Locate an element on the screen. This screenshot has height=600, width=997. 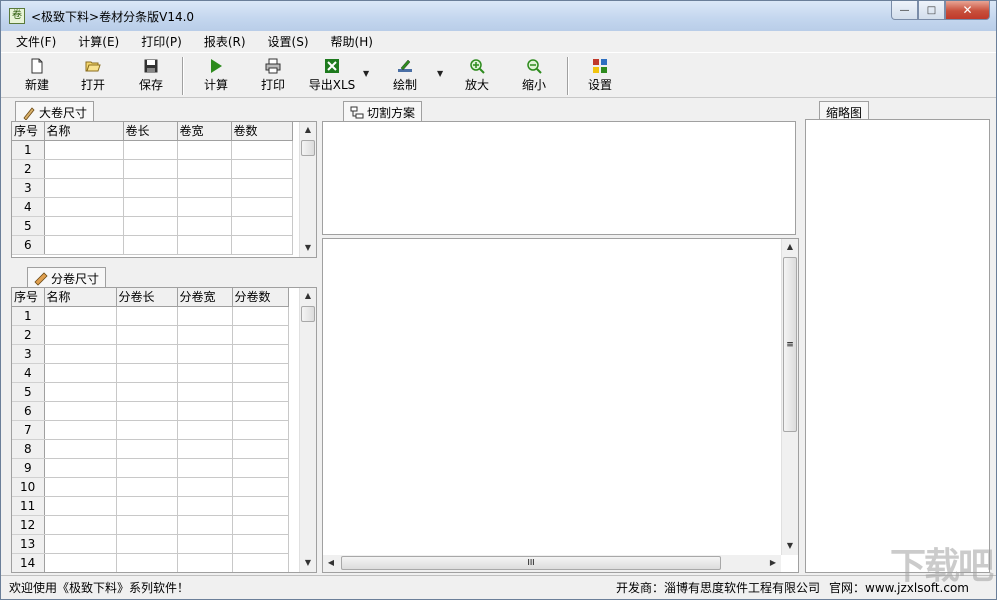
zoom-out-button: 缩小 is located at coordinates (534, 77).